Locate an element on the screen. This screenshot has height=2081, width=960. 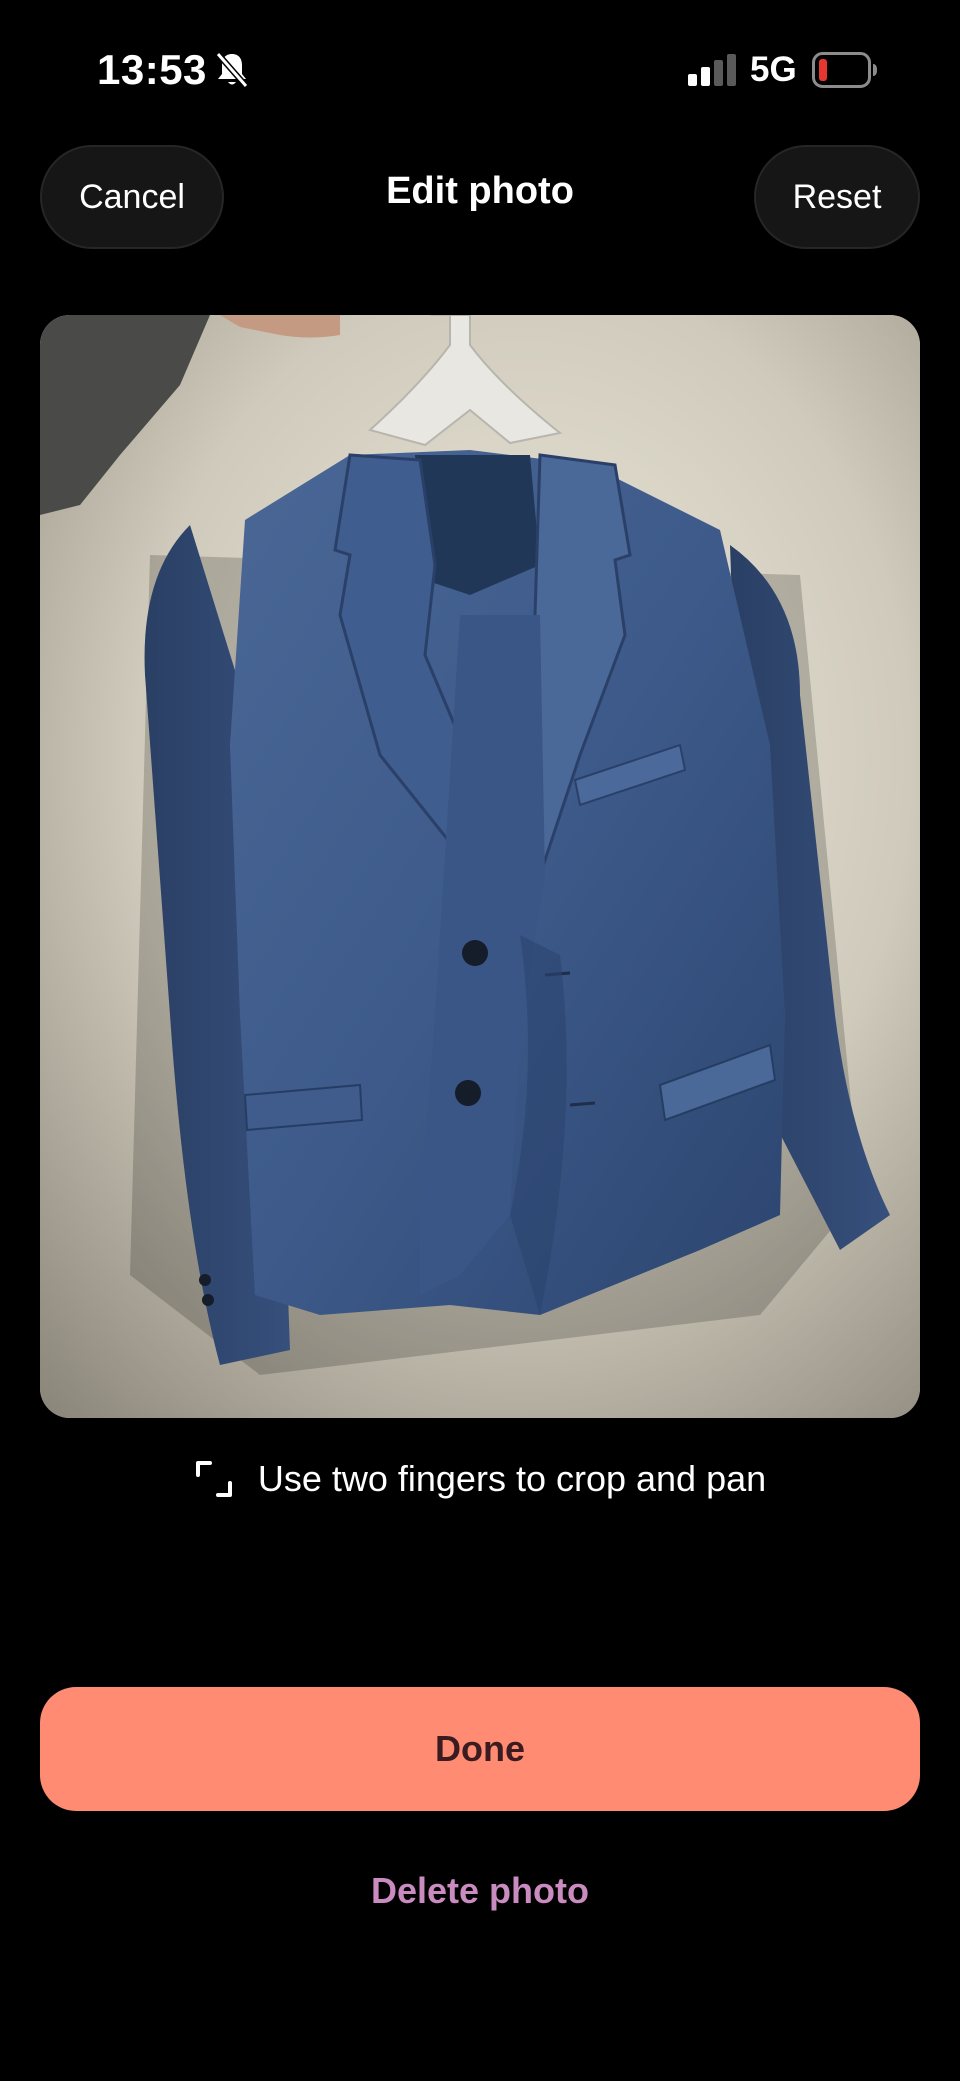
signal-icon is located at coordinates (712, 70).